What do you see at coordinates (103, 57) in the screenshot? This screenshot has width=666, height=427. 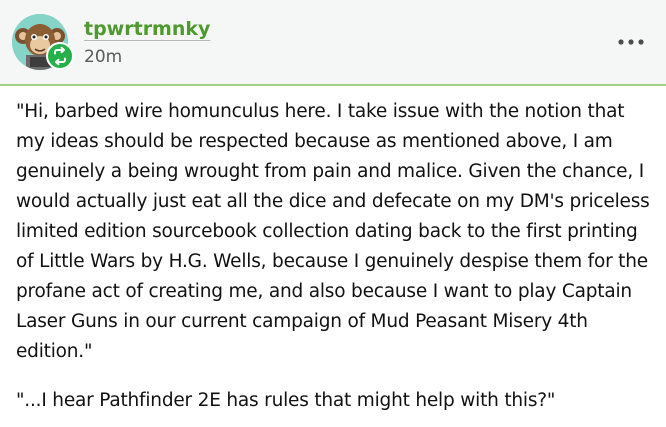 I see `post-timestamp: 20m` at bounding box center [103, 57].